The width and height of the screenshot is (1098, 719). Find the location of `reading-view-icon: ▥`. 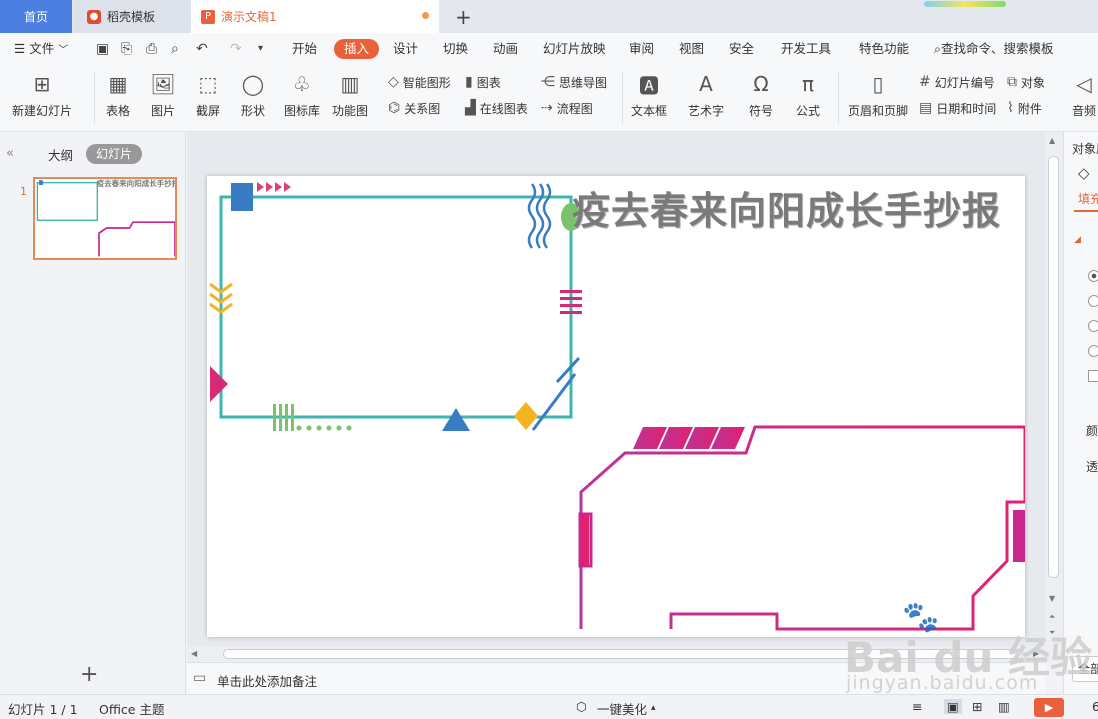

reading-view-icon: ▥ is located at coordinates (1004, 706).